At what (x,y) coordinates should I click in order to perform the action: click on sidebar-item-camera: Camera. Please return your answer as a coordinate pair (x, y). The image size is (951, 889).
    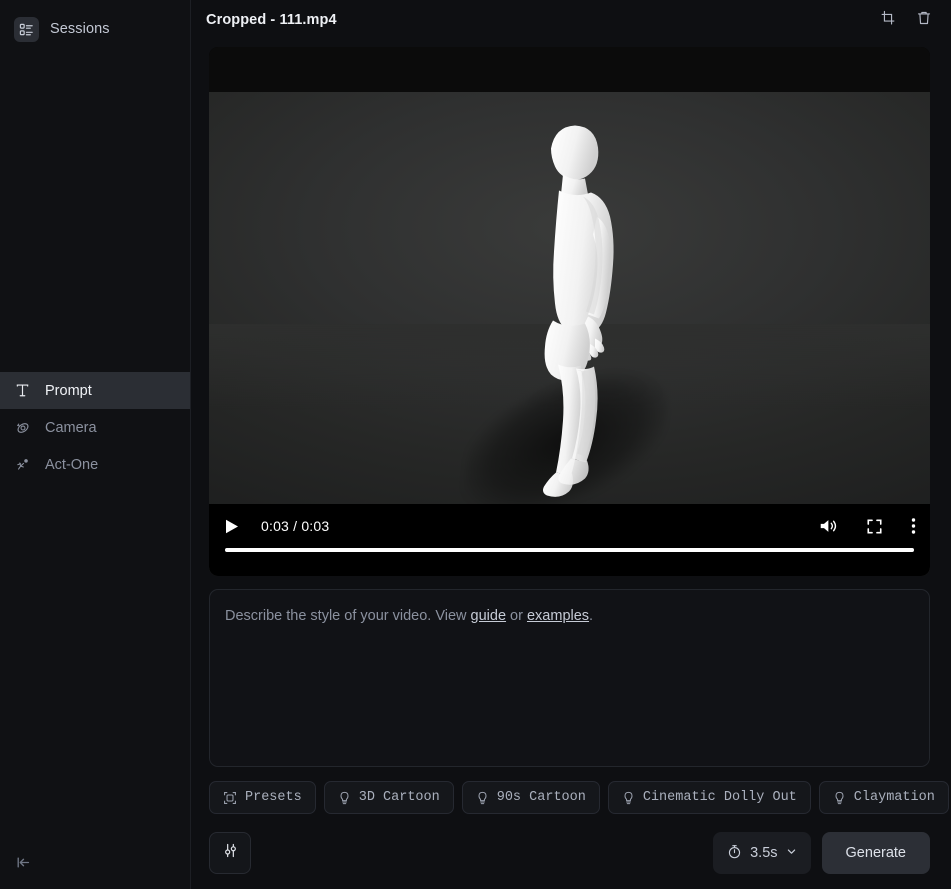
    Looking at the image, I should click on (95, 427).